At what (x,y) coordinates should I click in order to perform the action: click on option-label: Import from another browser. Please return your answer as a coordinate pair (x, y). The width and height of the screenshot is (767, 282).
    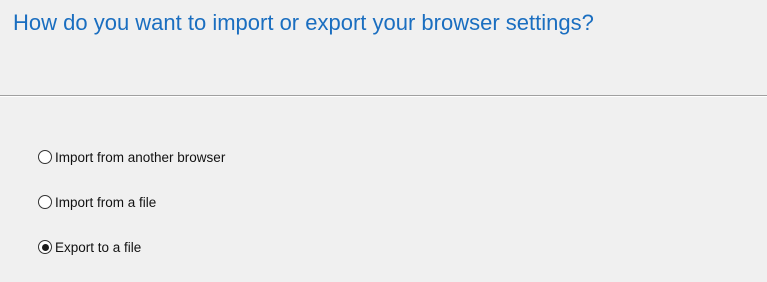
    Looking at the image, I should click on (140, 157).